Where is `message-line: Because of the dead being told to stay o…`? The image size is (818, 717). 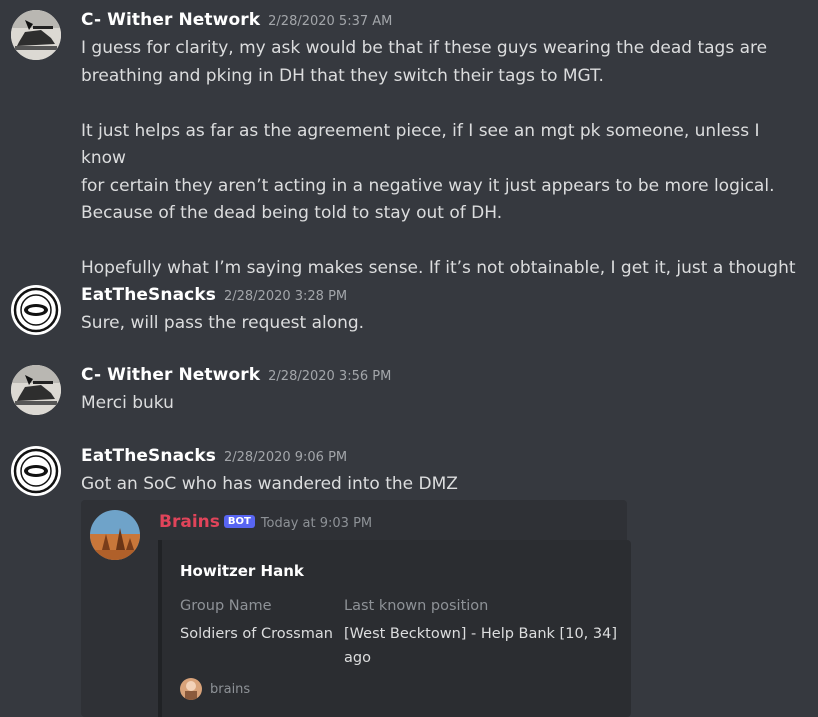 message-line: Because of the dead being told to stay o… is located at coordinates (292, 213).